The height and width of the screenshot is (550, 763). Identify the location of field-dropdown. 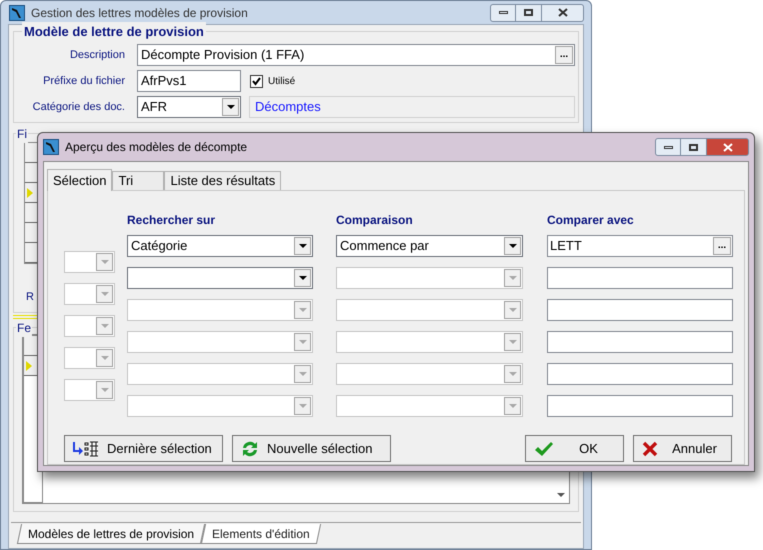
(220, 278).